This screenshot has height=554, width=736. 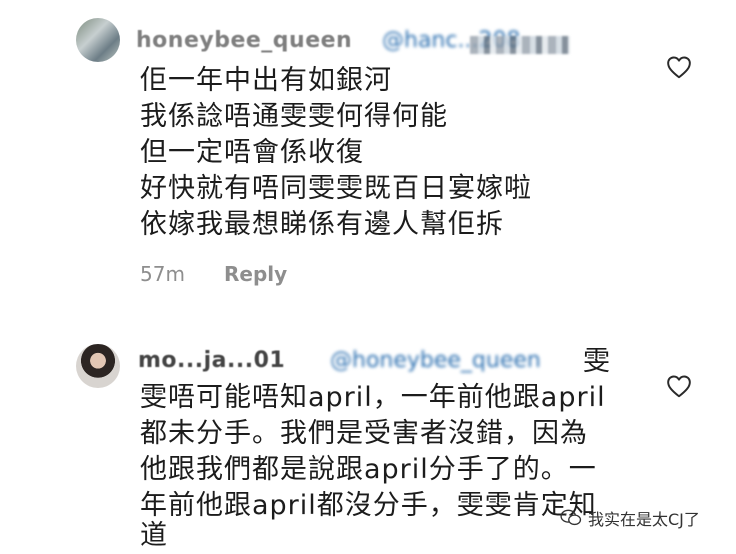 I want to click on comment-text-line: 依嫁我最想睇係有邊人幫佢拆, so click(x=322, y=224).